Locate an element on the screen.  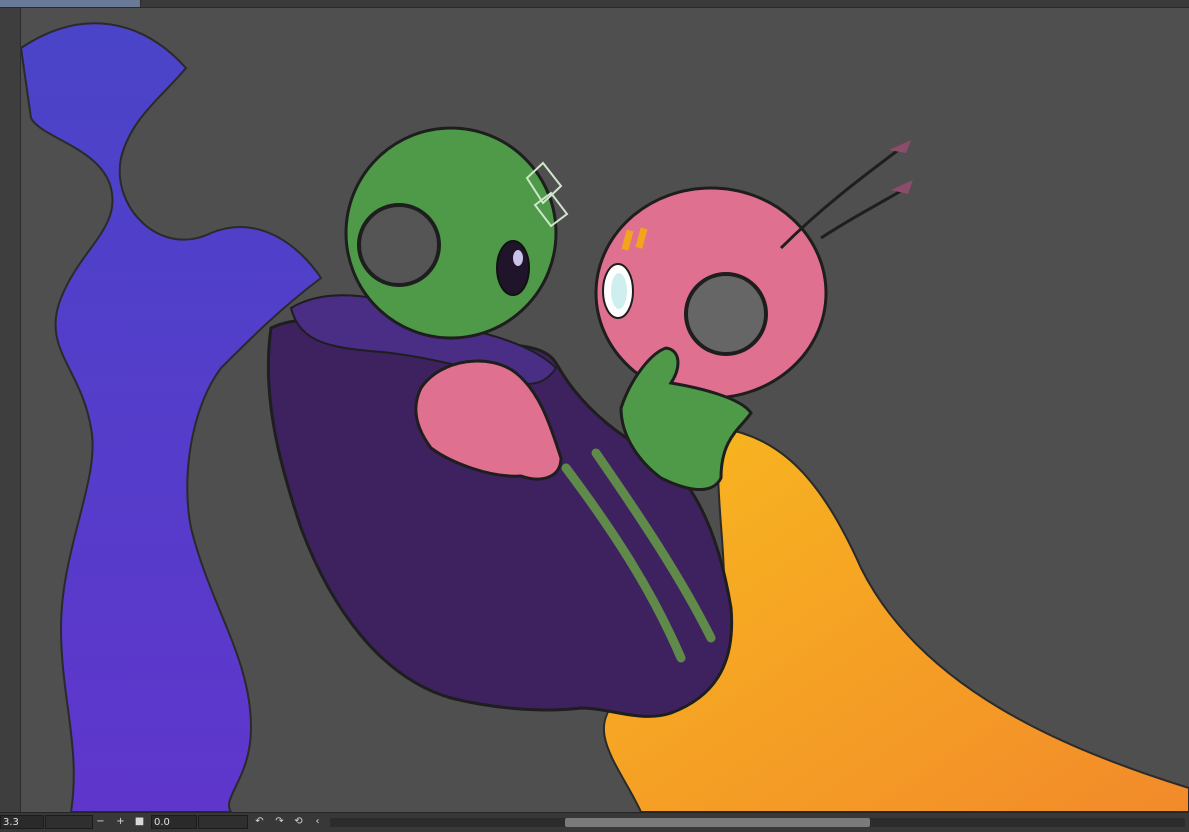
rotate-left-icon: ↶ is located at coordinates (259, 822).